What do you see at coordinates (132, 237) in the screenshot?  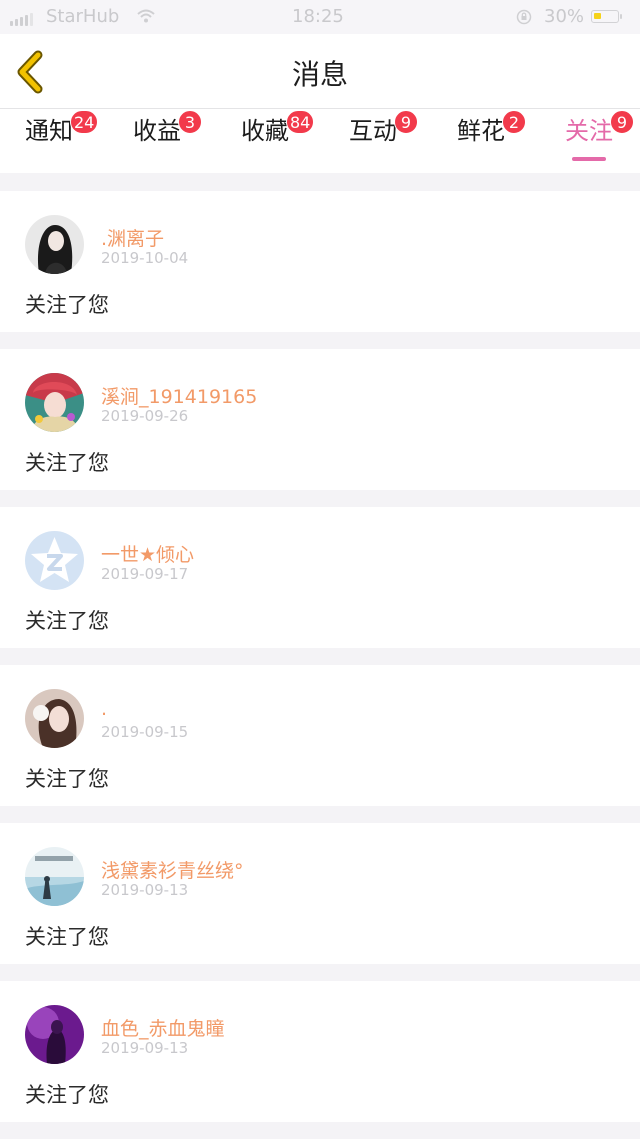 I see `username: .渊离子` at bounding box center [132, 237].